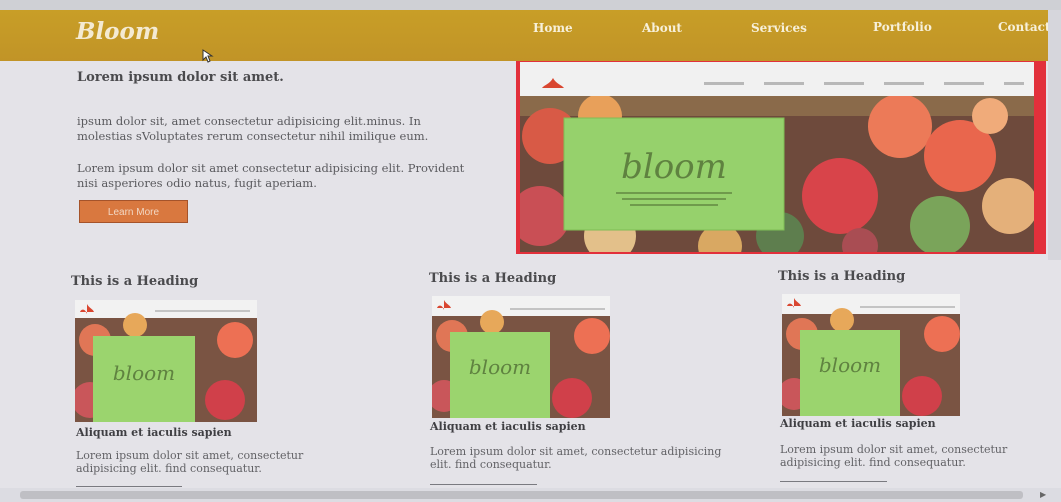  What do you see at coordinates (662, 28) in the screenshot?
I see `nav-about: About` at bounding box center [662, 28].